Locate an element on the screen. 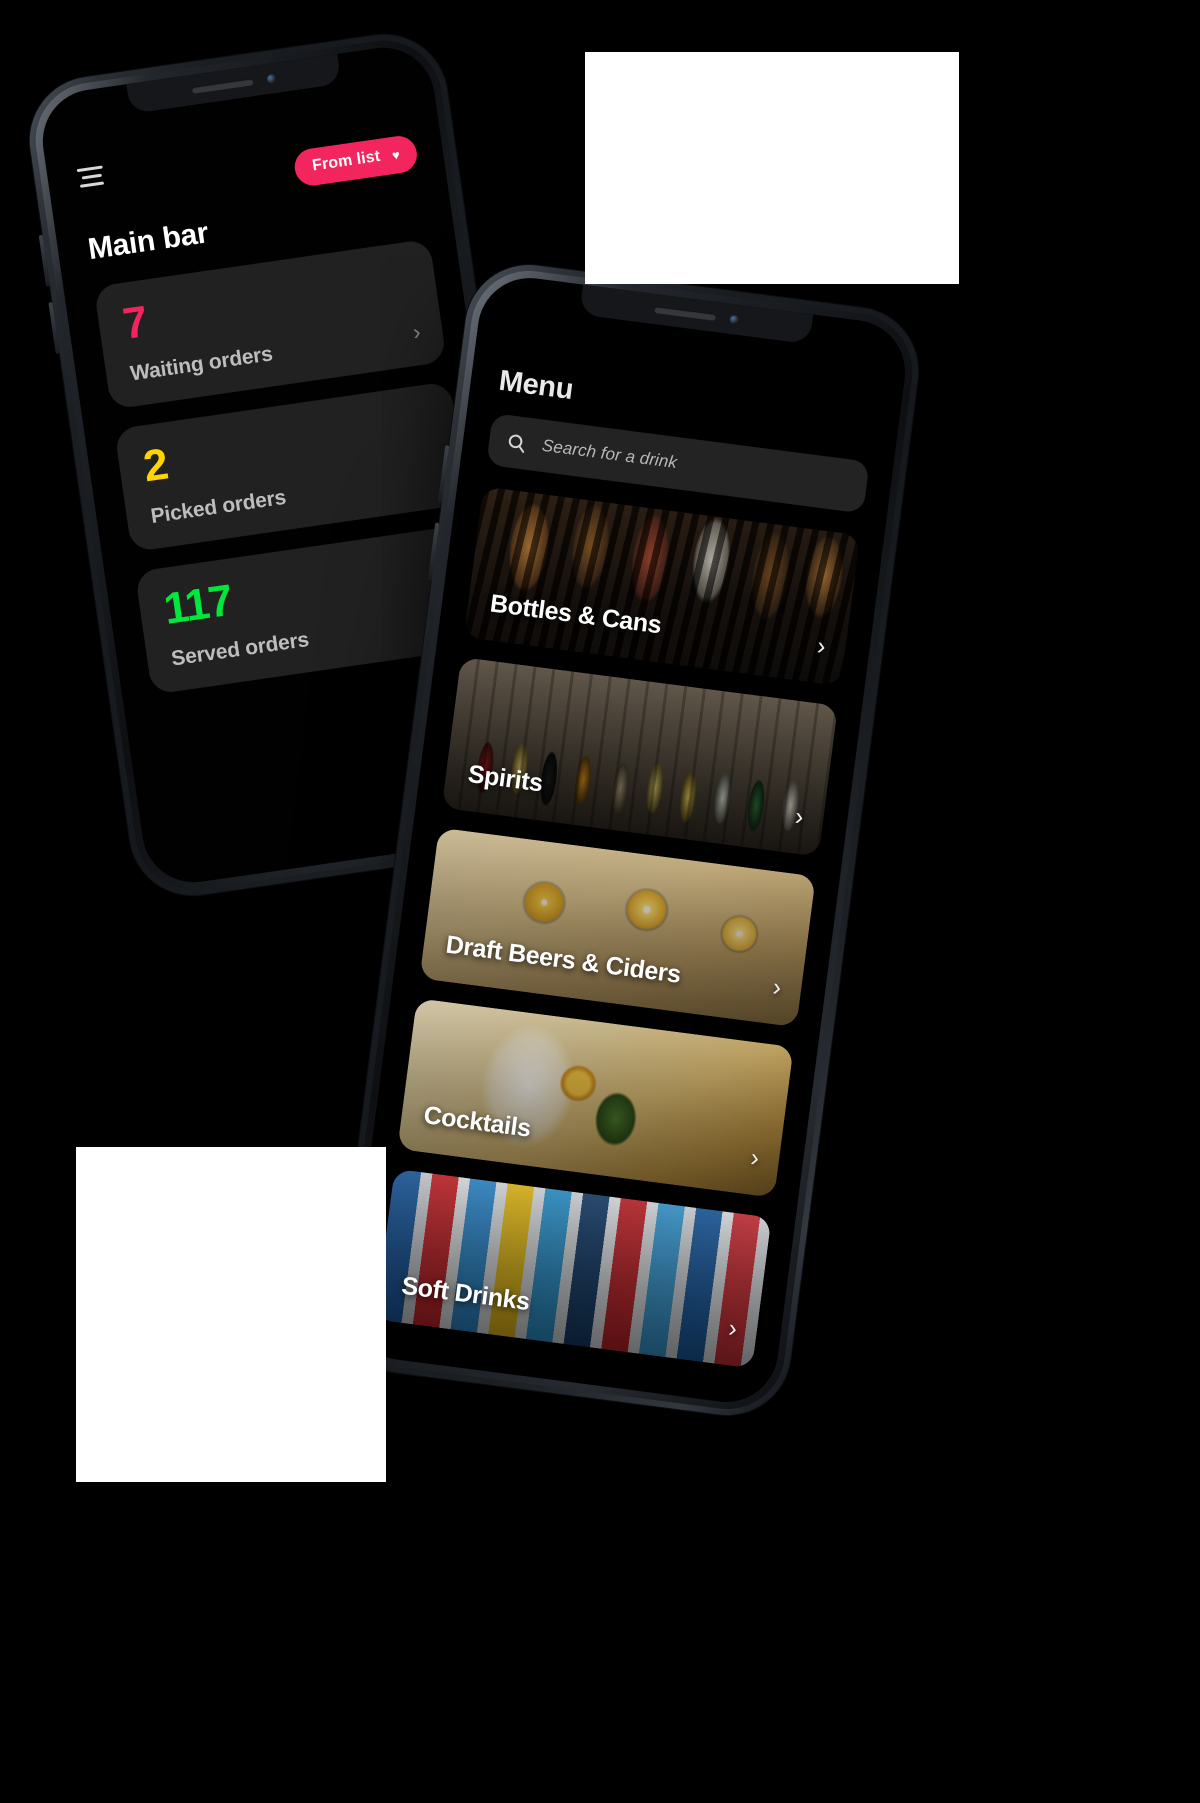 The height and width of the screenshot is (1803, 1200). search-input is located at coordinates (694, 465).